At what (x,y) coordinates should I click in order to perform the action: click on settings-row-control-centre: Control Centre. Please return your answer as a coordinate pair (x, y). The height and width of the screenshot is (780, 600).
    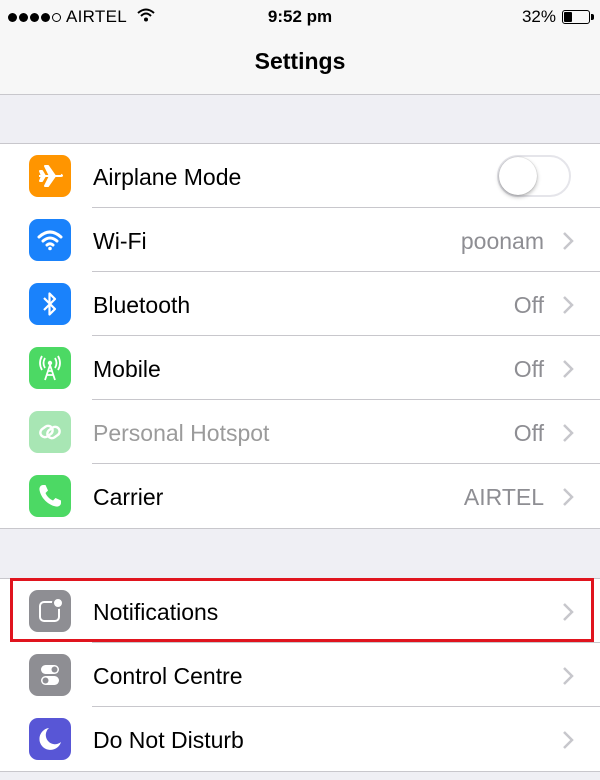
    Looking at the image, I should click on (300, 675).